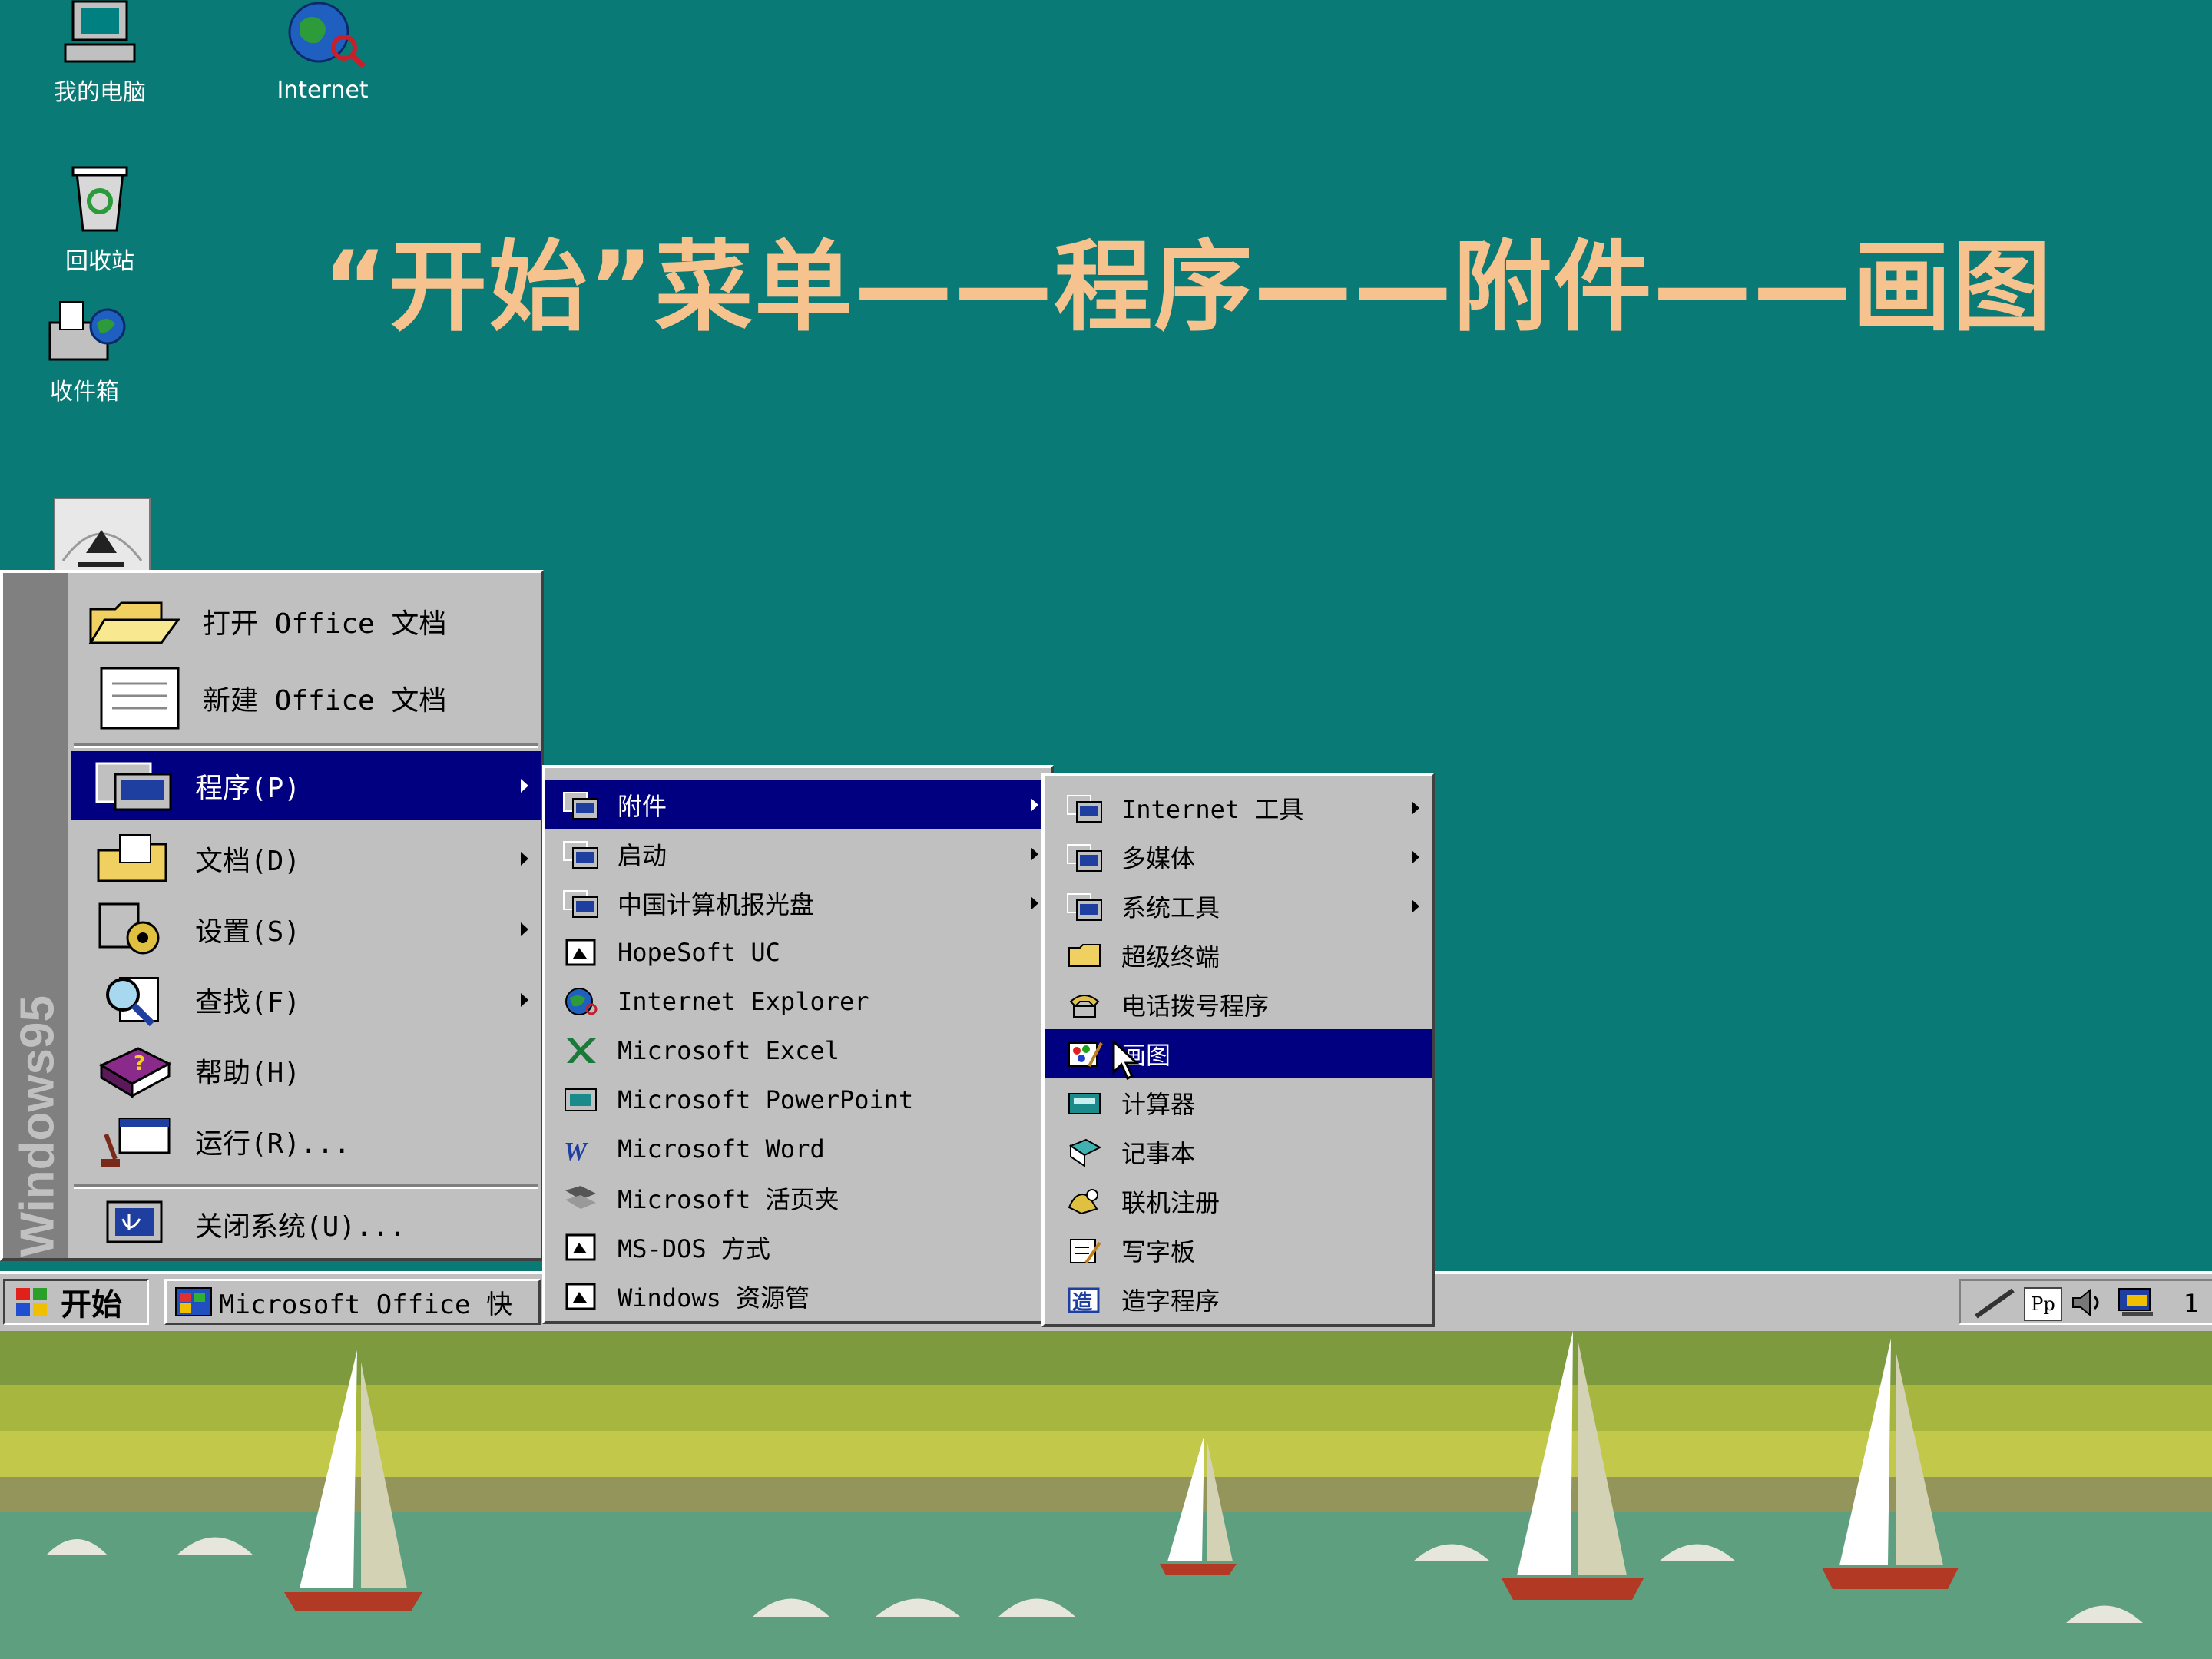  What do you see at coordinates (1995, 1303) in the screenshot?
I see `pen-icon` at bounding box center [1995, 1303].